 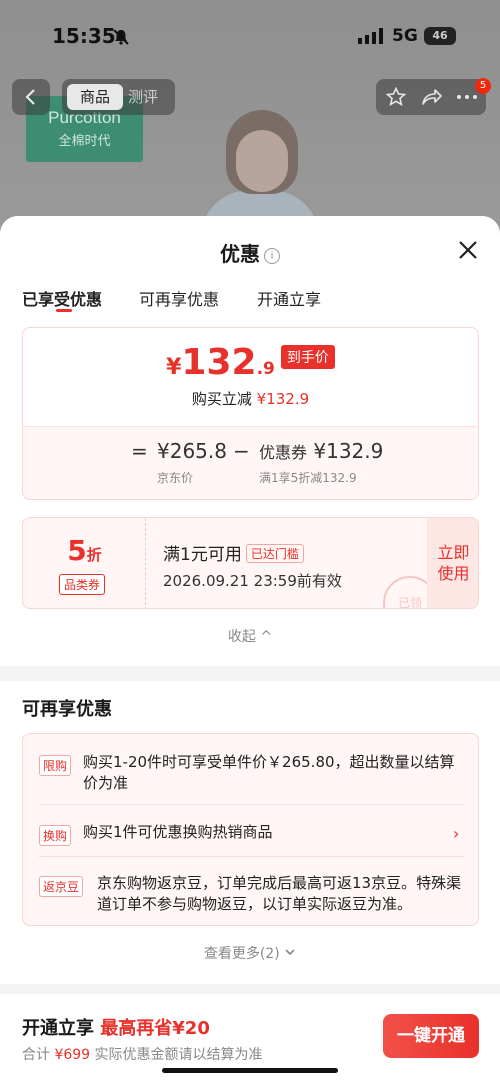 I want to click on see-more-link: 查看更多(2), so click(x=250, y=953).